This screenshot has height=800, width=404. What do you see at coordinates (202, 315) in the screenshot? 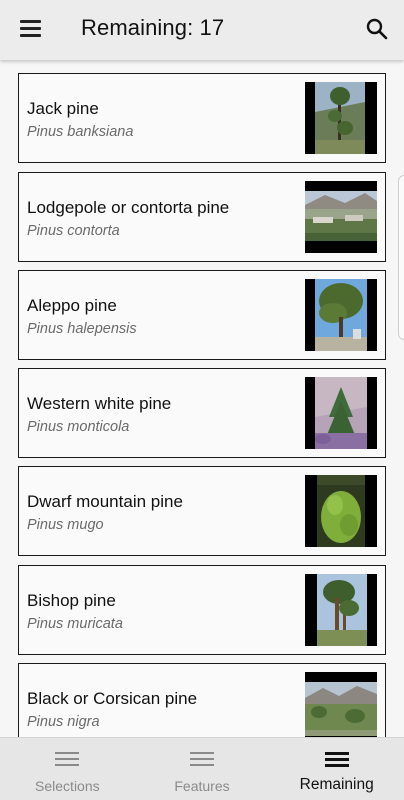
I see `species-card-aleppo-pine: Aleppo pine Pinus halepensis` at bounding box center [202, 315].